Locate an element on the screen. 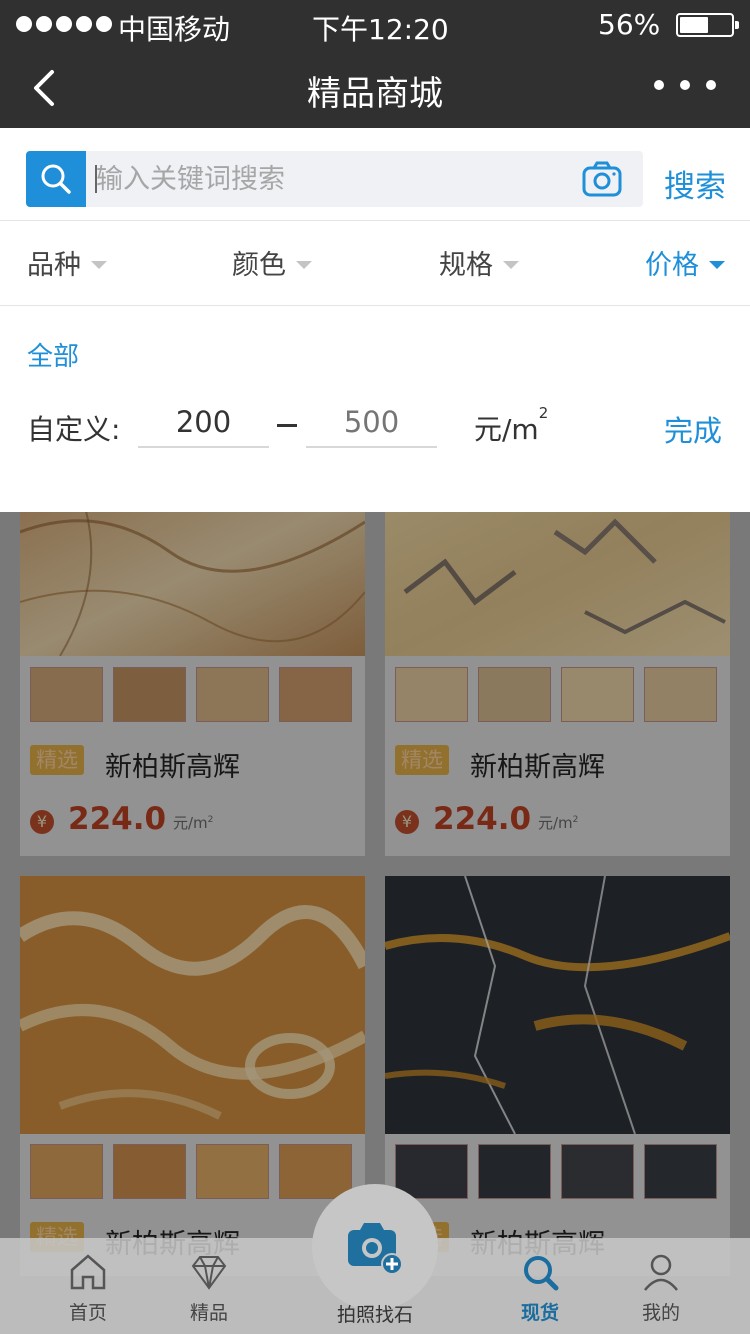  filter-spec: 规格 is located at coordinates (479, 262).